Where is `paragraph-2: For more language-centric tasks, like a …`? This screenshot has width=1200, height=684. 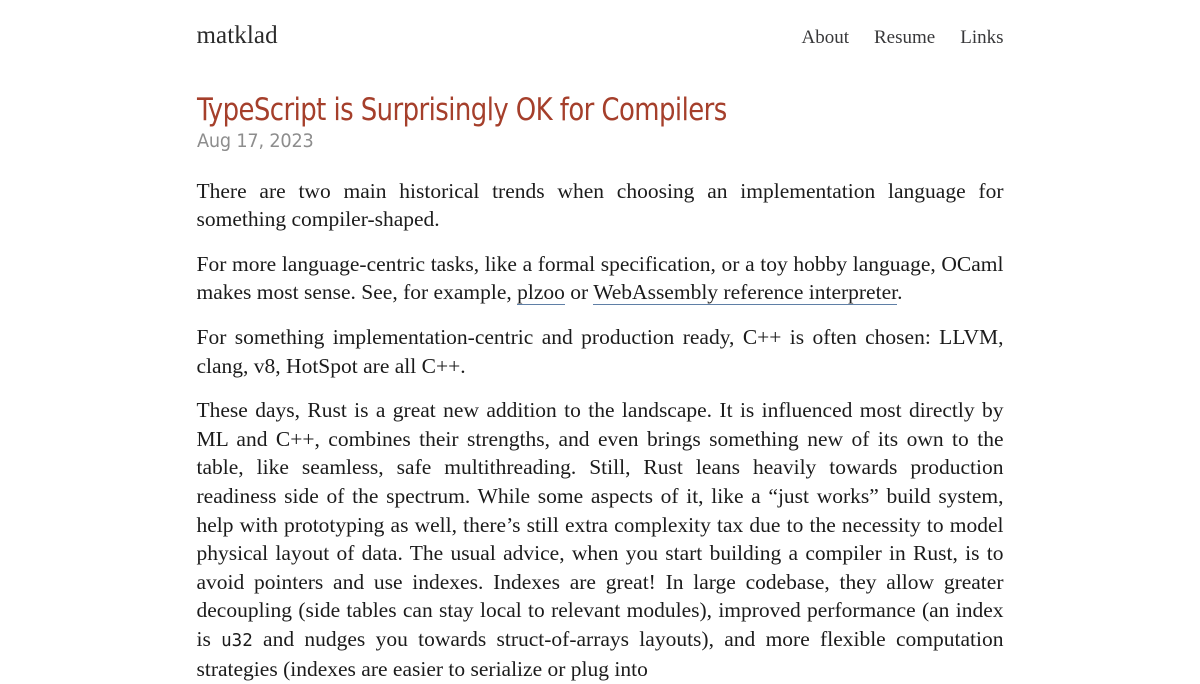
paragraph-2: For more language-centric tasks, like a … is located at coordinates (600, 278).